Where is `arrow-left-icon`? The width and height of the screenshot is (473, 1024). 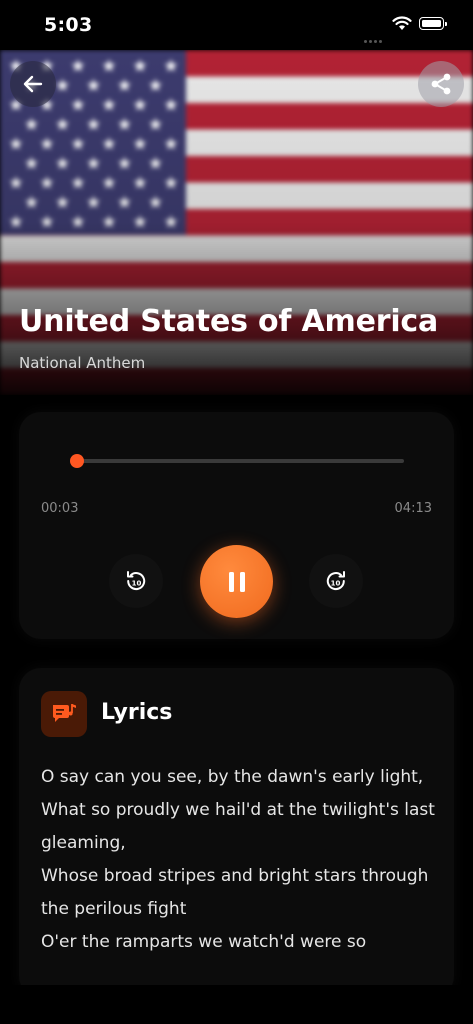 arrow-left-icon is located at coordinates (33, 84).